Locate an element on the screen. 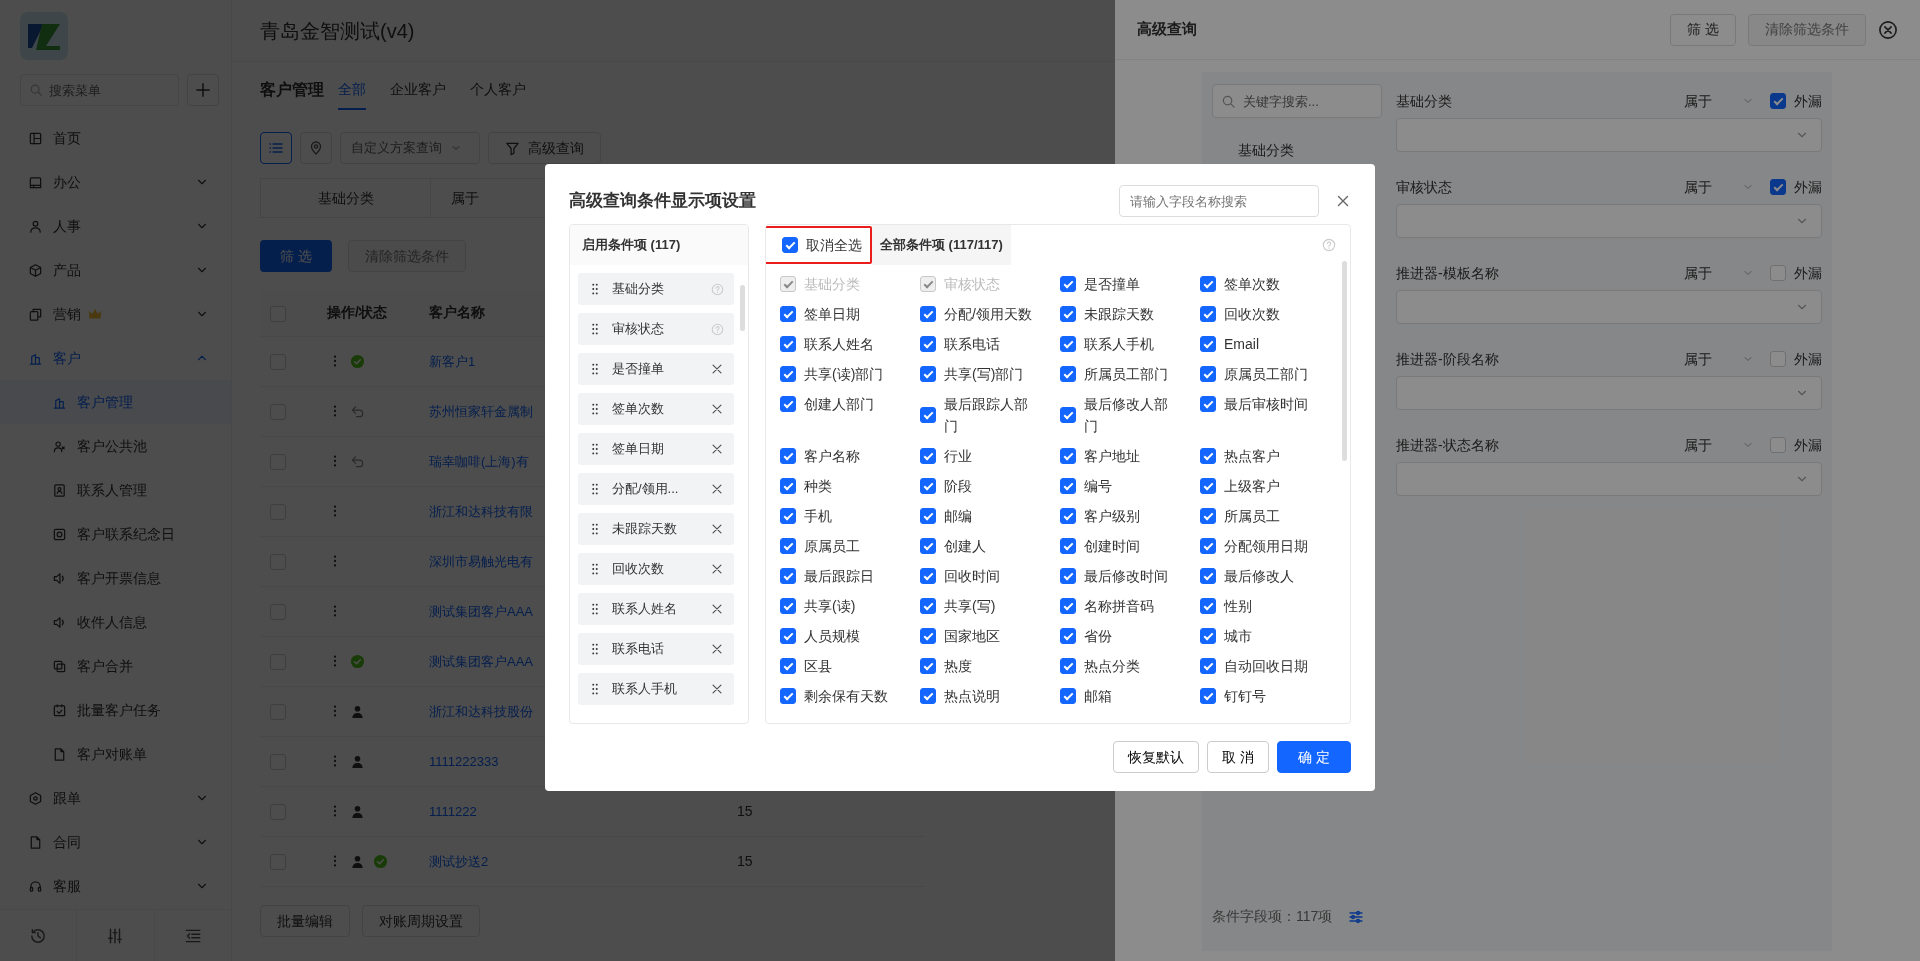 The height and width of the screenshot is (961, 1920). sidebar-subitem: 收件人信息 is located at coordinates (115, 622).